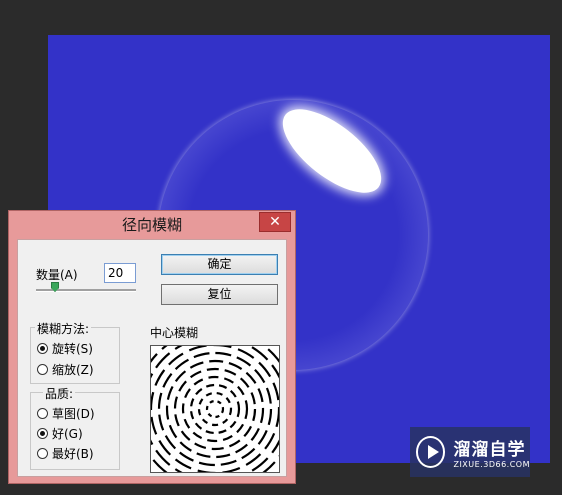 Image resolution: width=562 pixels, height=495 pixels. I want to click on amount-input: 20, so click(120, 273).